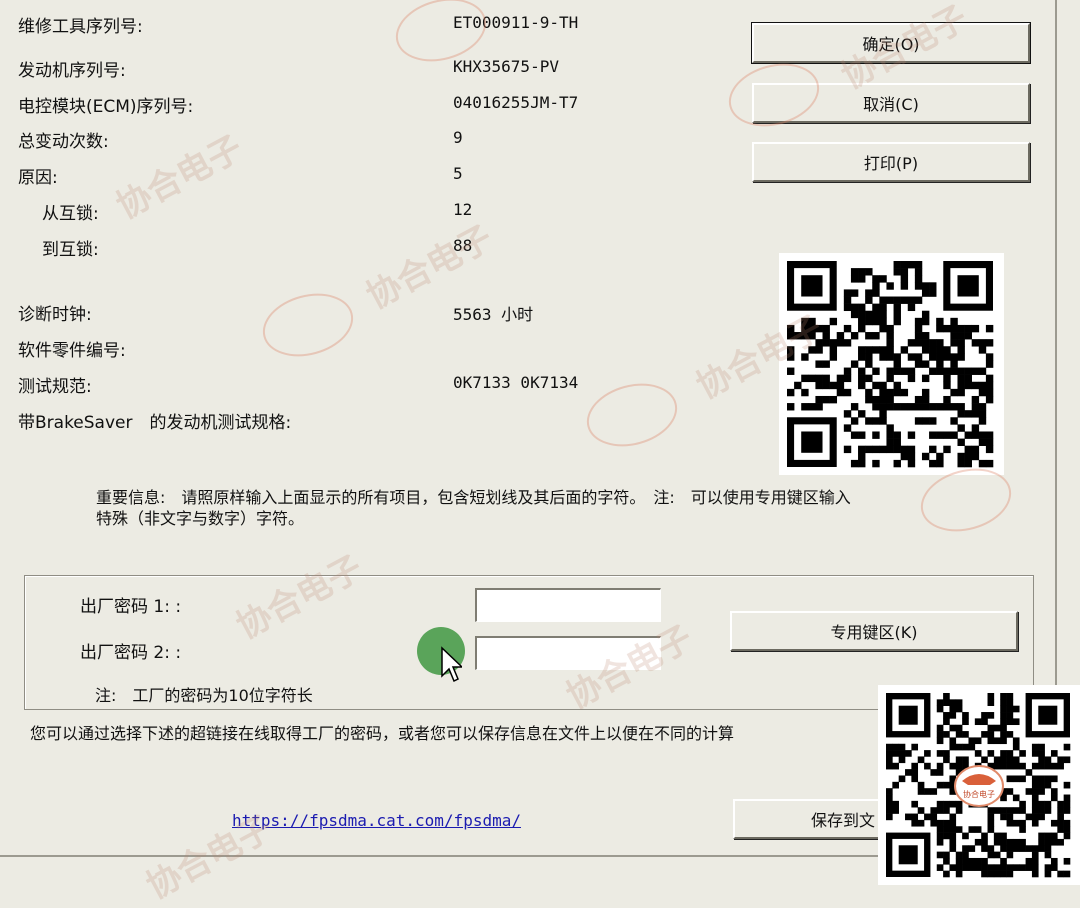  What do you see at coordinates (55, 387) in the screenshot?
I see `label-test-spec: 测试规范:` at bounding box center [55, 387].